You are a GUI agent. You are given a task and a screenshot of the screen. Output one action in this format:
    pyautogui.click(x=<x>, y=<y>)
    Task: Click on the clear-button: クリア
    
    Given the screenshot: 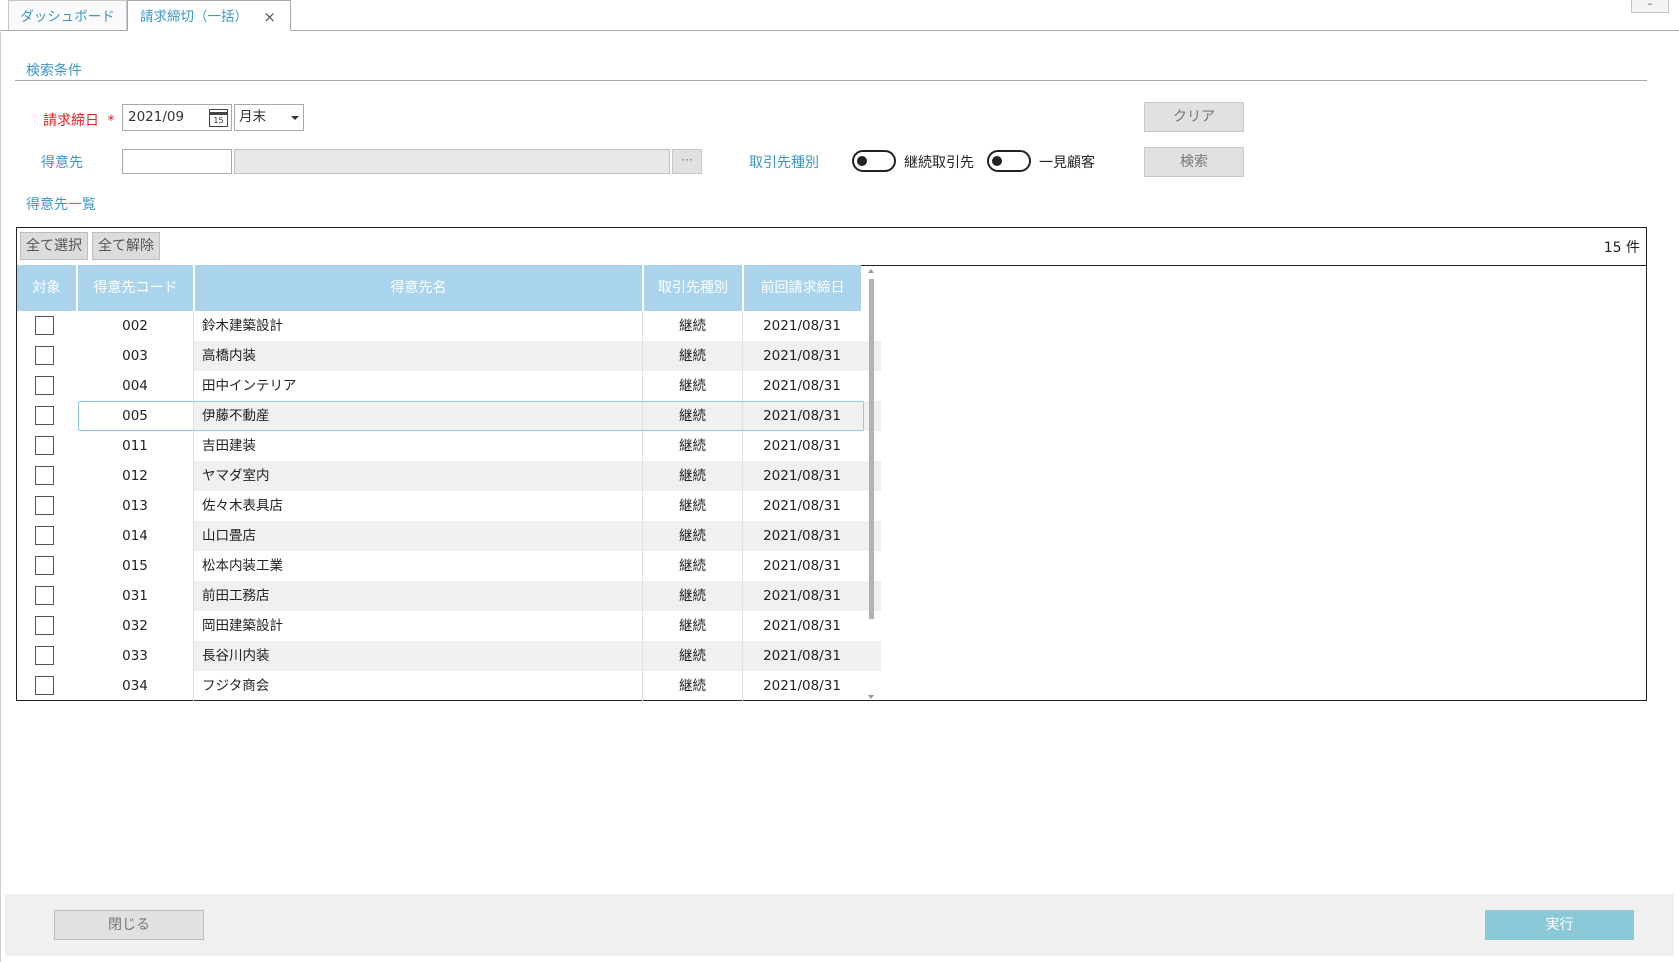 What is the action you would take?
    pyautogui.click(x=1194, y=117)
    